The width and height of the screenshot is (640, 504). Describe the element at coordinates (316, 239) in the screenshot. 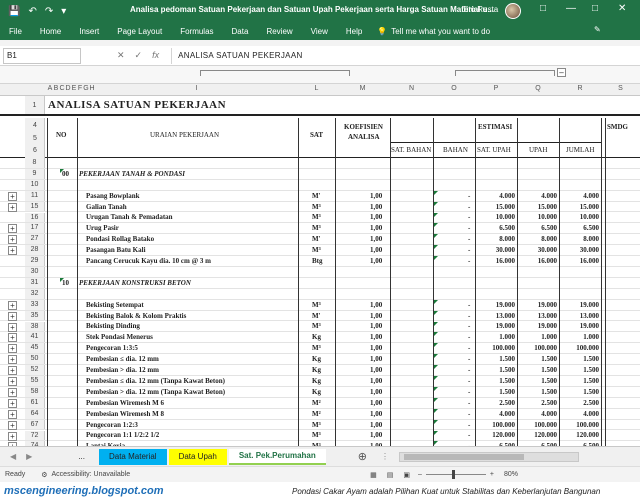

I see `cell-sat: M'` at that location.